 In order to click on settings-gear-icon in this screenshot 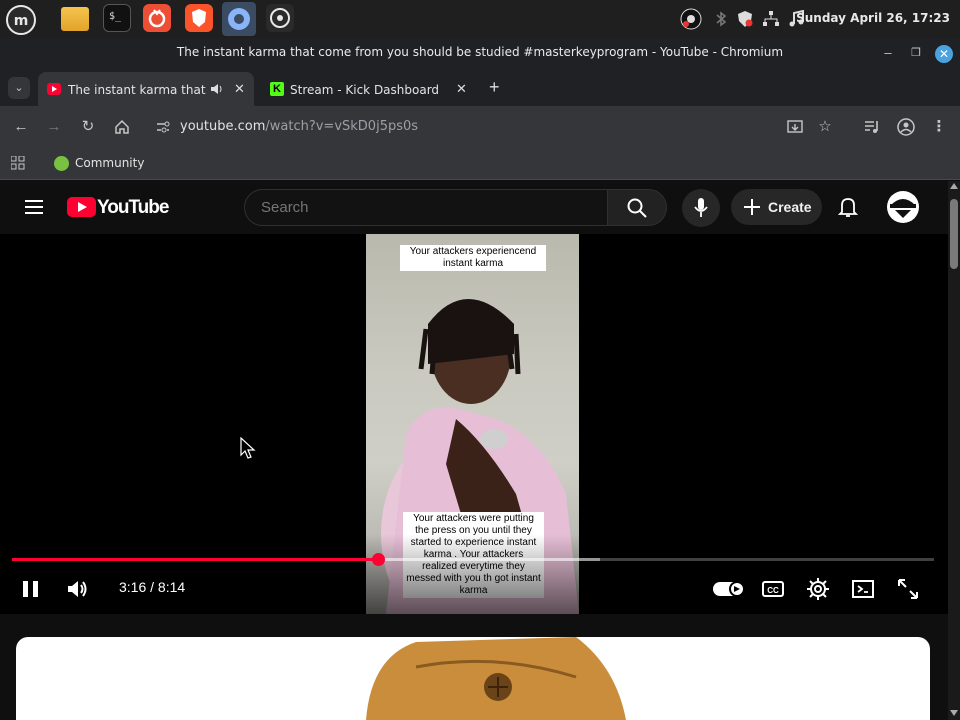, I will do `click(818, 589)`.